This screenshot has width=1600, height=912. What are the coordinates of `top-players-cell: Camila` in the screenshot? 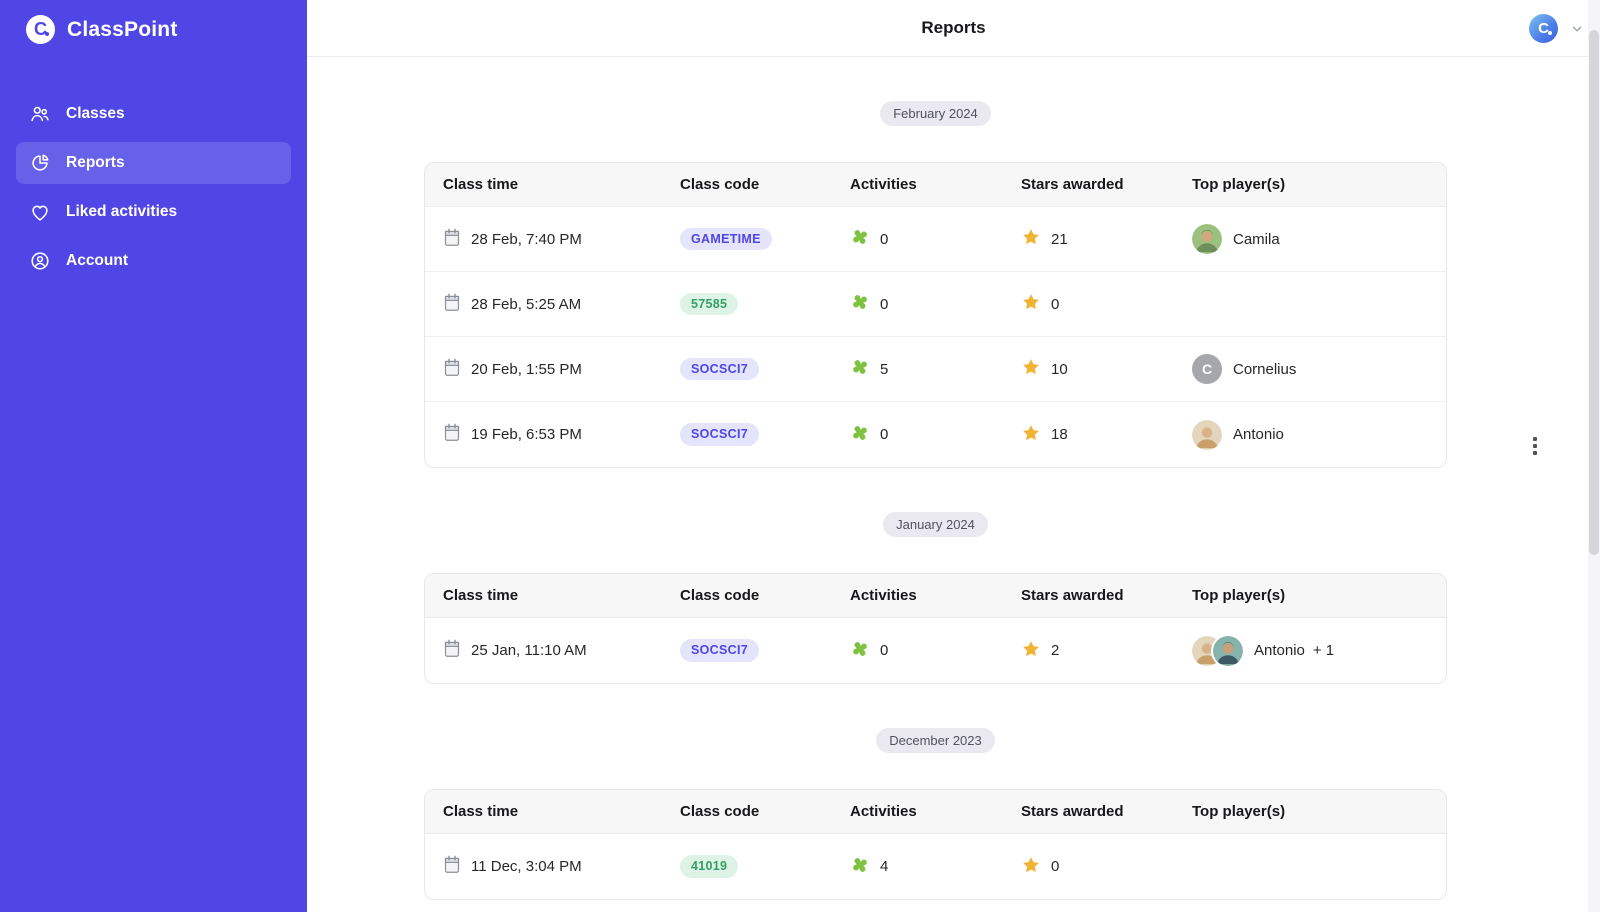 It's located at (1310, 239).